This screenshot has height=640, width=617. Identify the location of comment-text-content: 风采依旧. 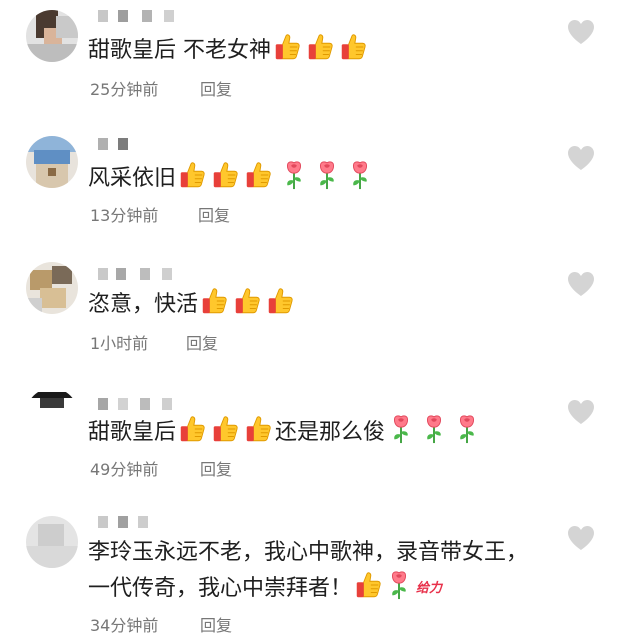
(132, 178).